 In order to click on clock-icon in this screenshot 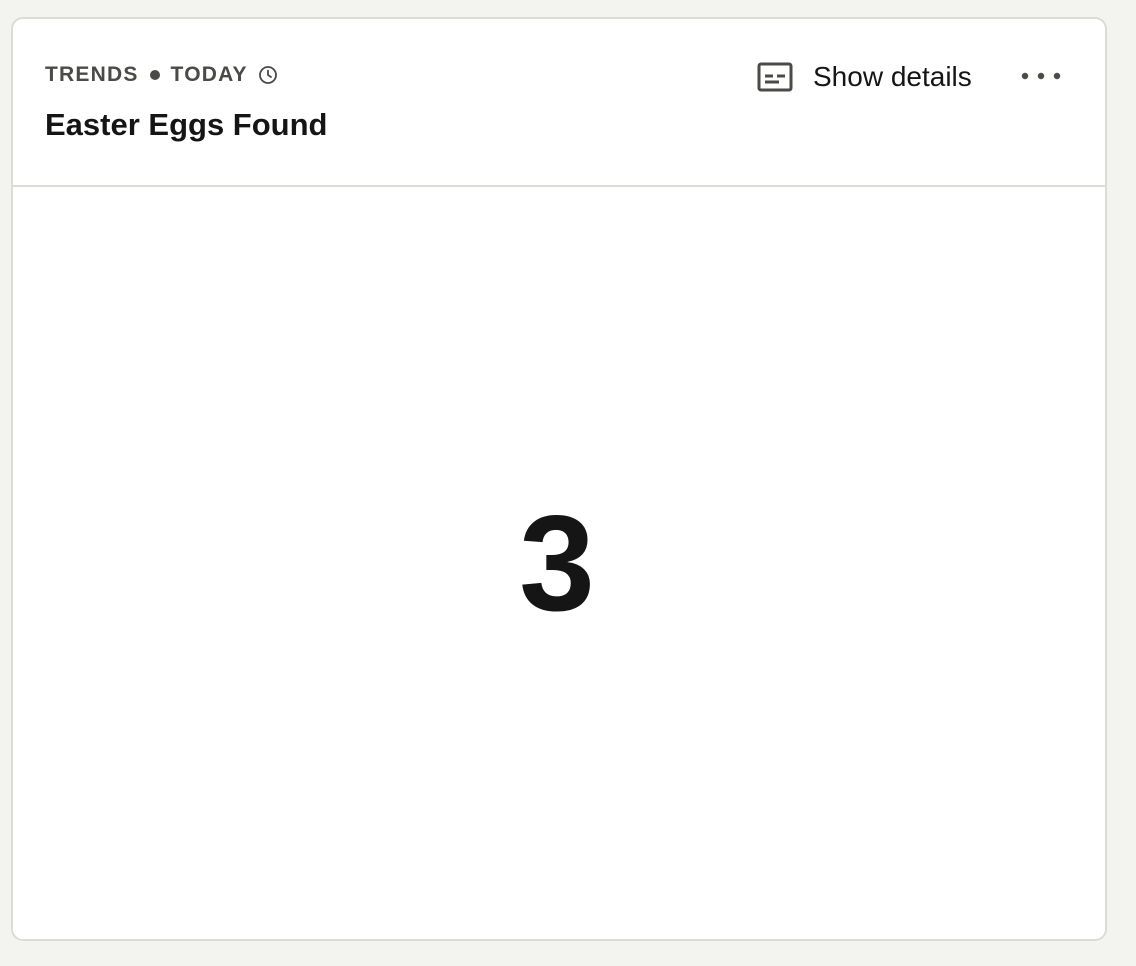, I will do `click(268, 75)`.